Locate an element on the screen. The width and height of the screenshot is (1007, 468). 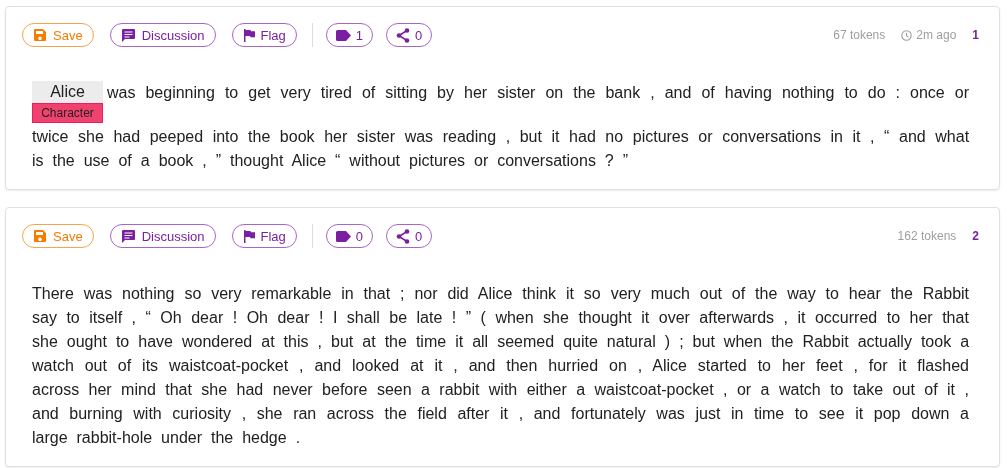
token: seen is located at coordinates (394, 389).